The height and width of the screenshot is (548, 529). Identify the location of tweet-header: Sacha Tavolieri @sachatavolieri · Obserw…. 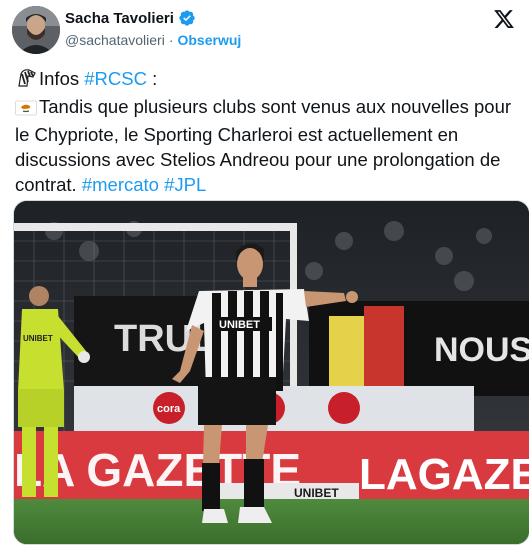
(264, 31).